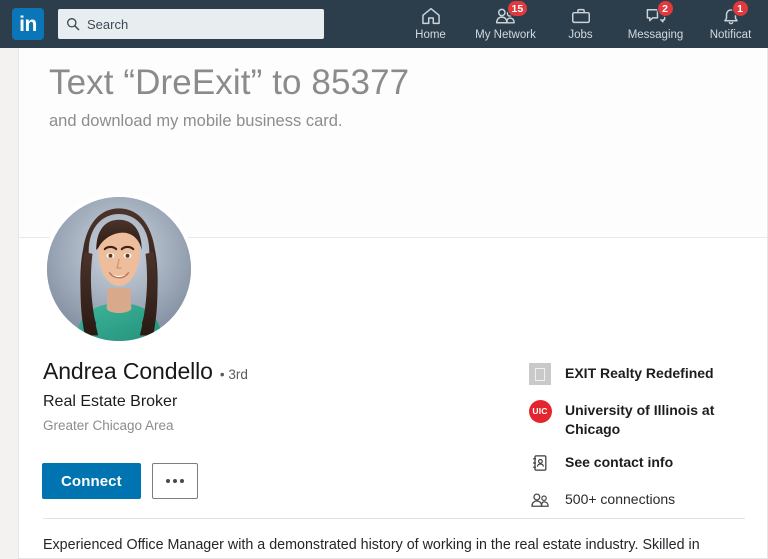 The image size is (768, 559). Describe the element at coordinates (640, 419) in the screenshot. I see `school-name: University of Illinois at Chicago` at that location.